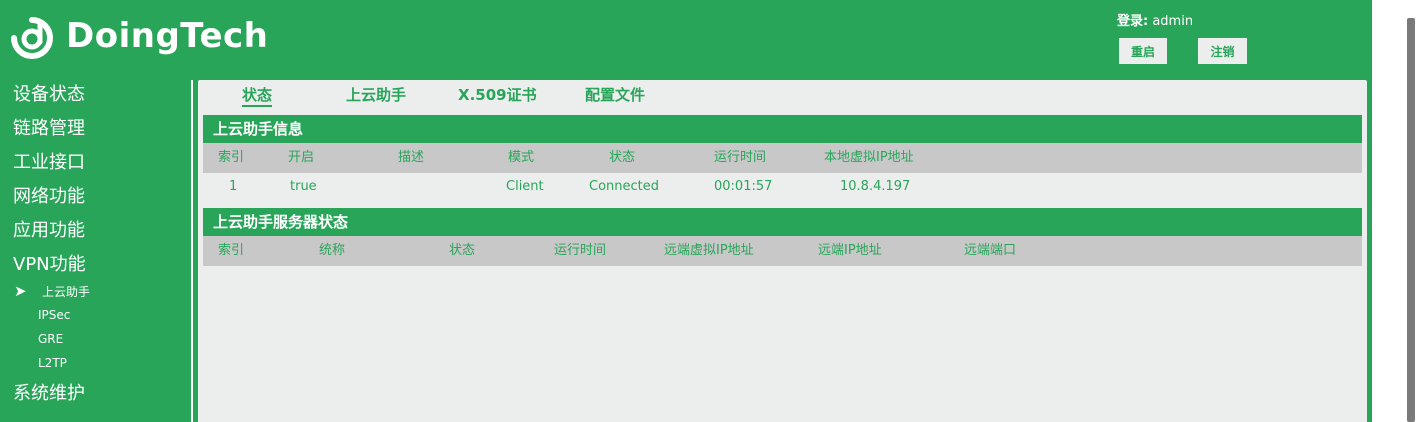  I want to click on cell-mode: Client, so click(525, 186).